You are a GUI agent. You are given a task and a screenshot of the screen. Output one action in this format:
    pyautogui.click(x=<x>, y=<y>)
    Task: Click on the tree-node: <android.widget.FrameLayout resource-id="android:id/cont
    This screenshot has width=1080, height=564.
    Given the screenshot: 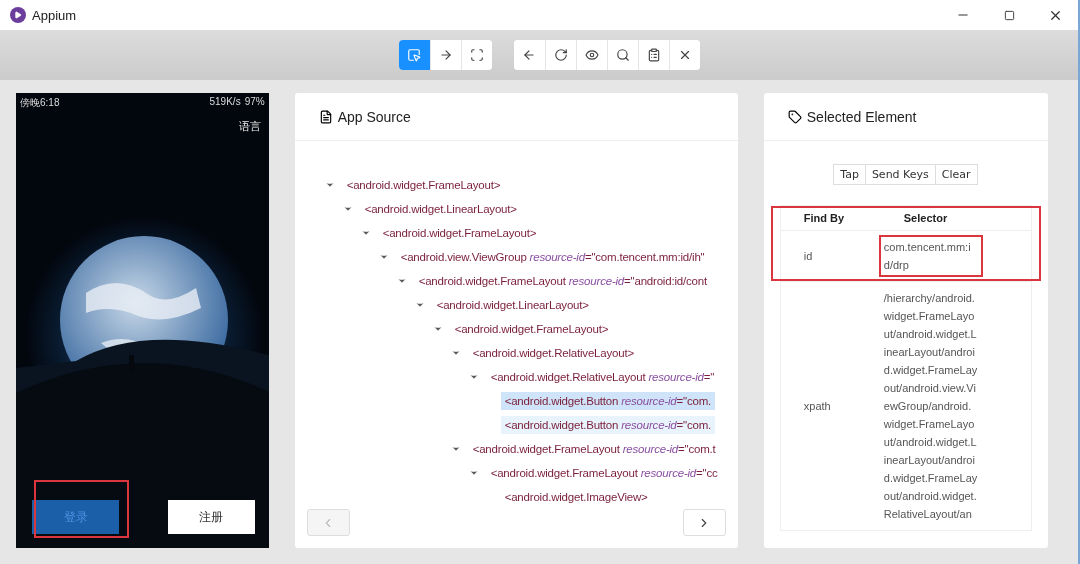 What is the action you would take?
    pyautogui.click(x=562, y=281)
    